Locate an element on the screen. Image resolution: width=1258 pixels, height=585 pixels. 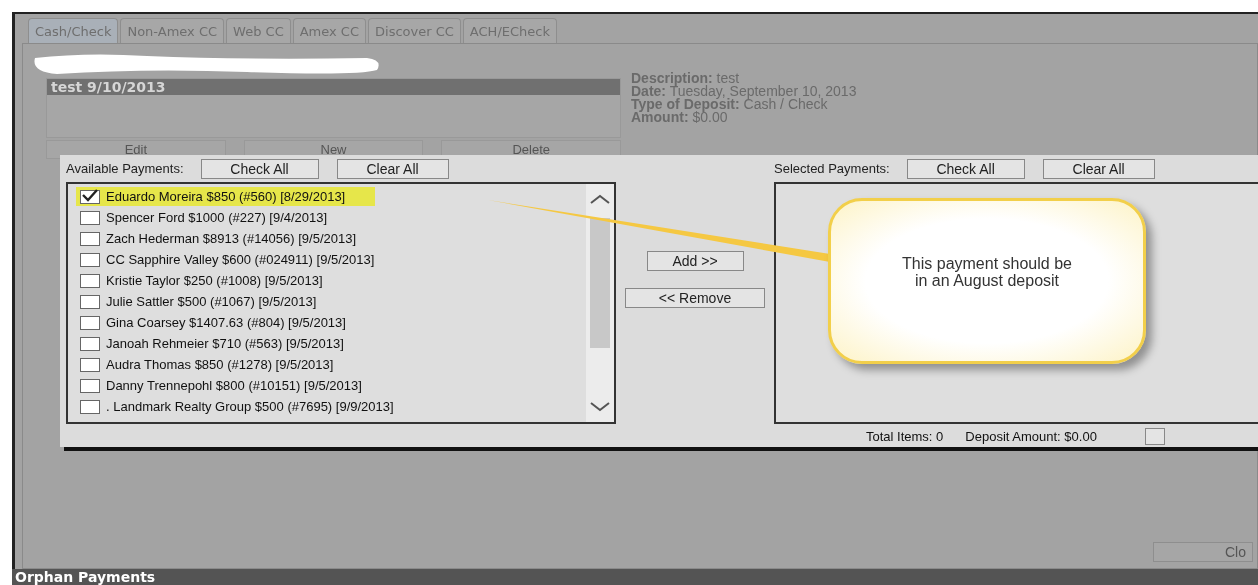
payment-item: Zach Hederman $8913 (#14056) [9/5/2013] is located at coordinates (245, 238).